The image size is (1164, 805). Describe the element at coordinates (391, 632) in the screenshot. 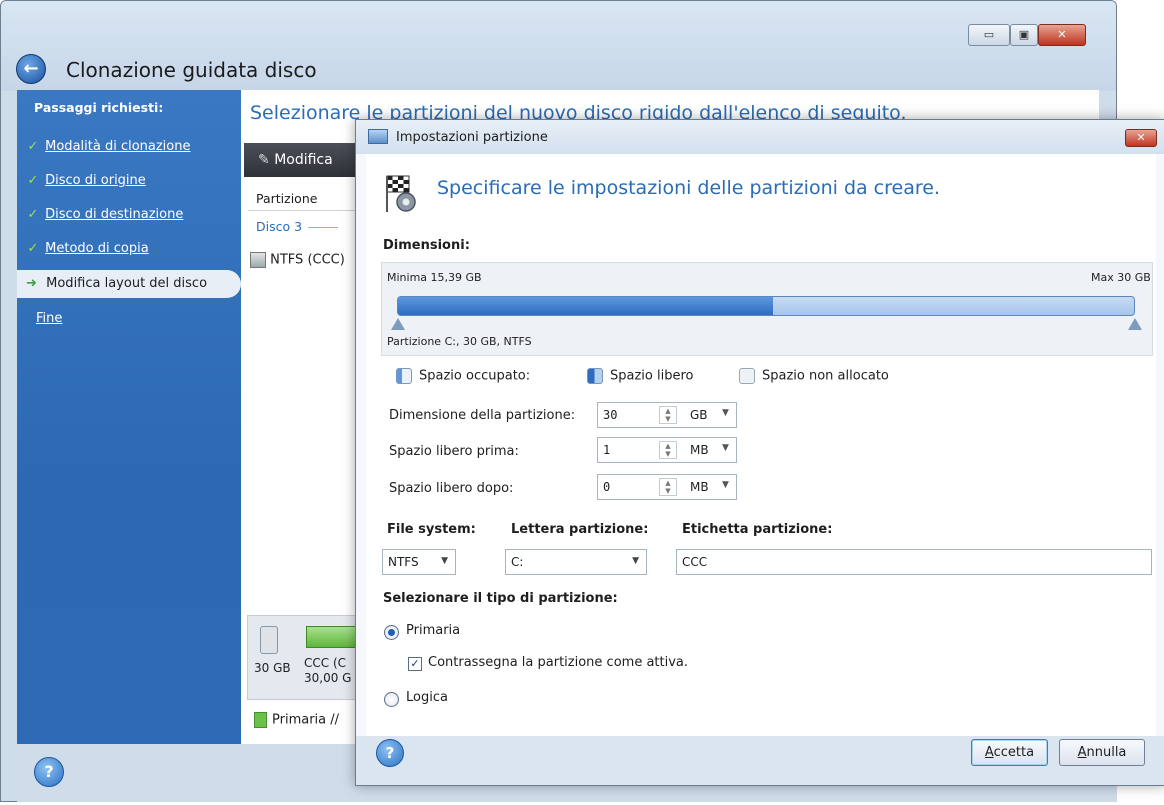

I see `primary-radio` at that location.